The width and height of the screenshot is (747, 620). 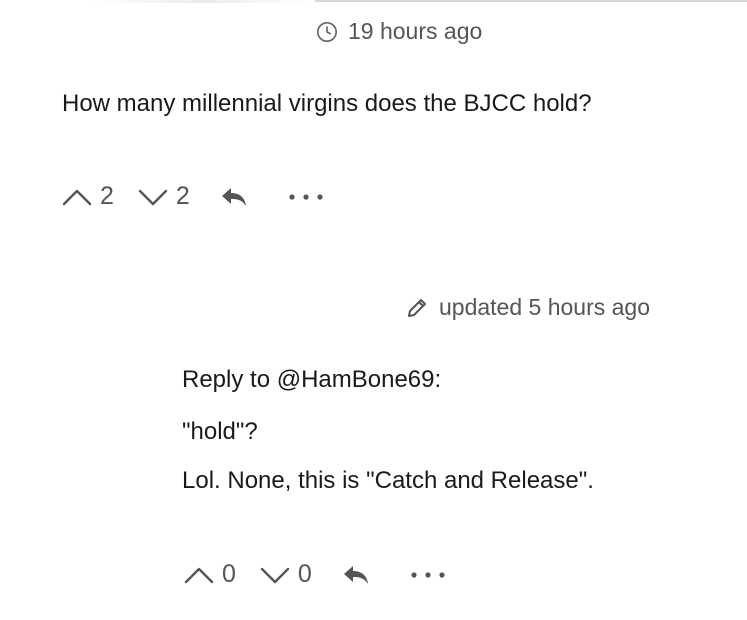 What do you see at coordinates (315, 574) in the screenshot?
I see `reply-actions: 0 0` at bounding box center [315, 574].